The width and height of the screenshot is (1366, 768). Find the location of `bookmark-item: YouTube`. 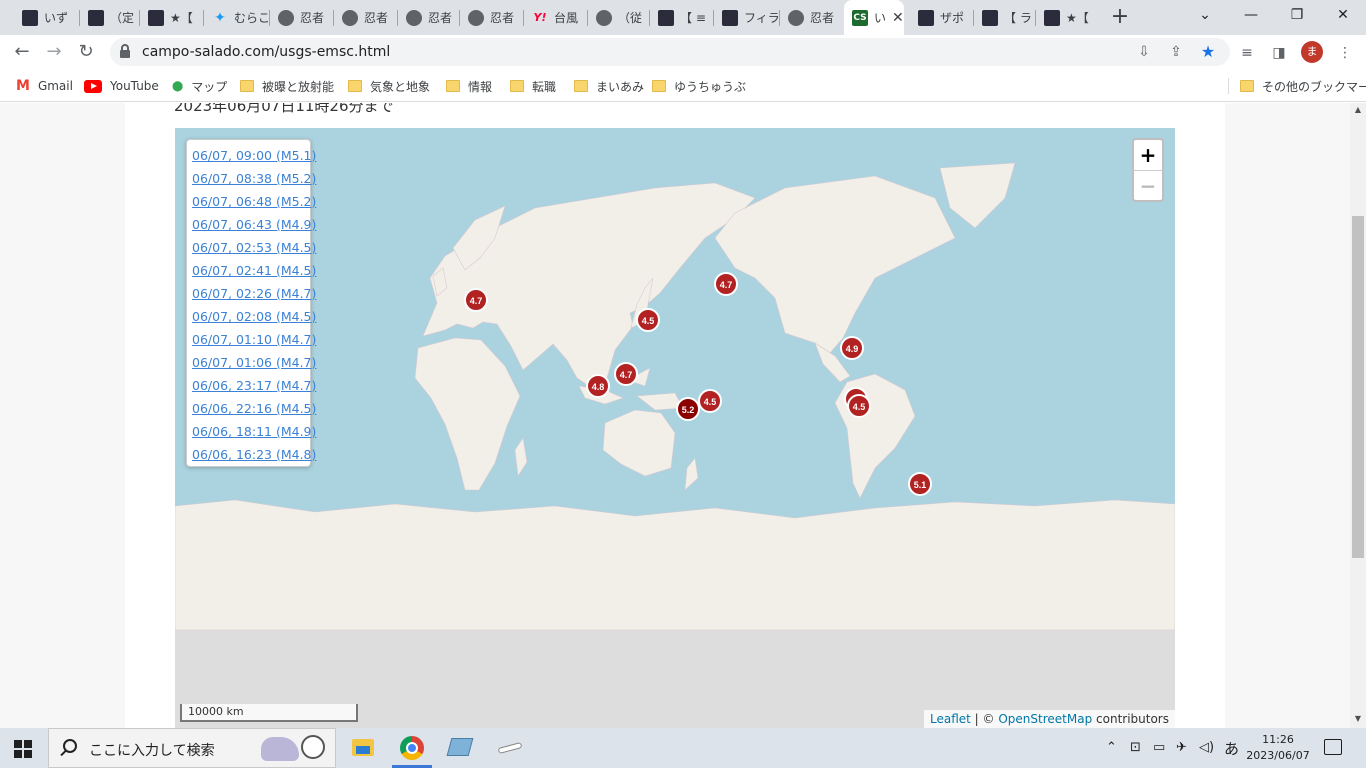

bookmark-item: YouTube is located at coordinates (121, 86).